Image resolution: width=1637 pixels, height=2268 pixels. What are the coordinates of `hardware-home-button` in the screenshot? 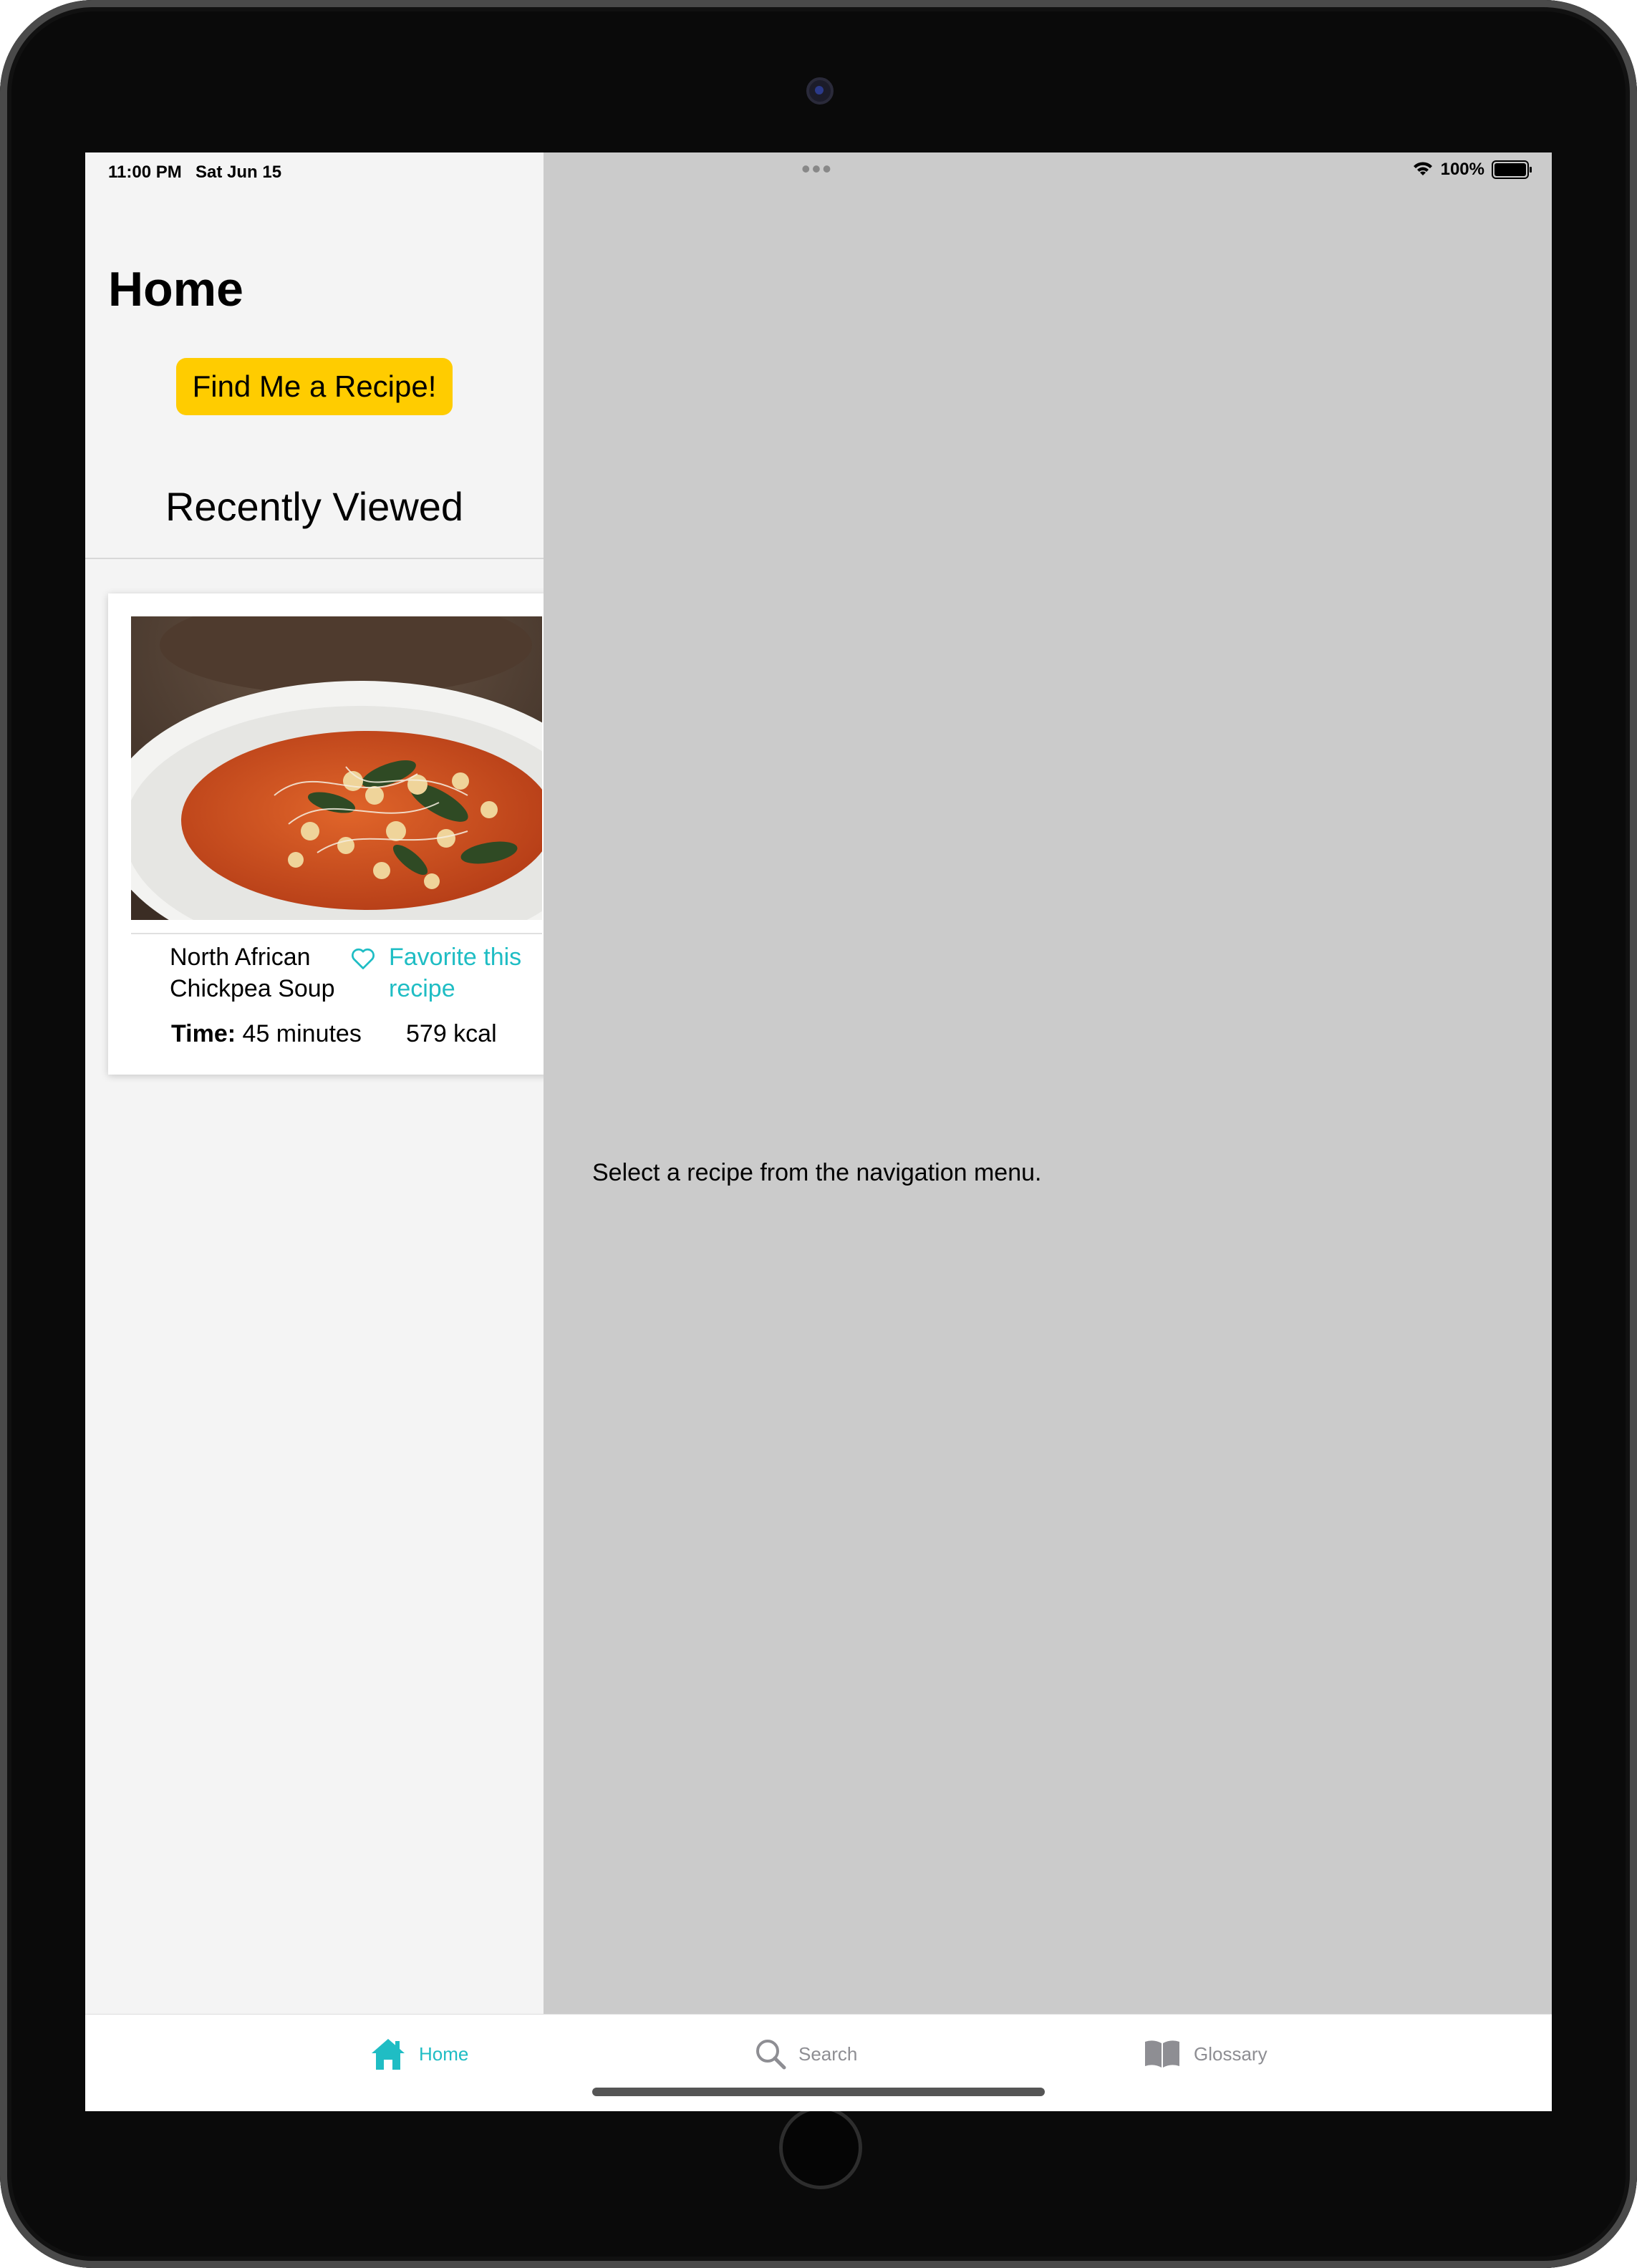 It's located at (821, 2147).